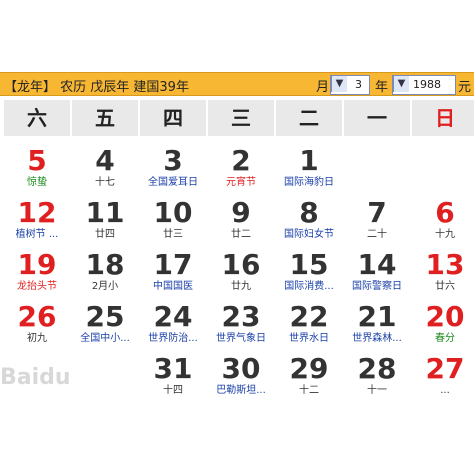 This screenshot has height=474, width=474. Describe the element at coordinates (309, 390) in the screenshot. I see `day-subtext: 十二` at that location.